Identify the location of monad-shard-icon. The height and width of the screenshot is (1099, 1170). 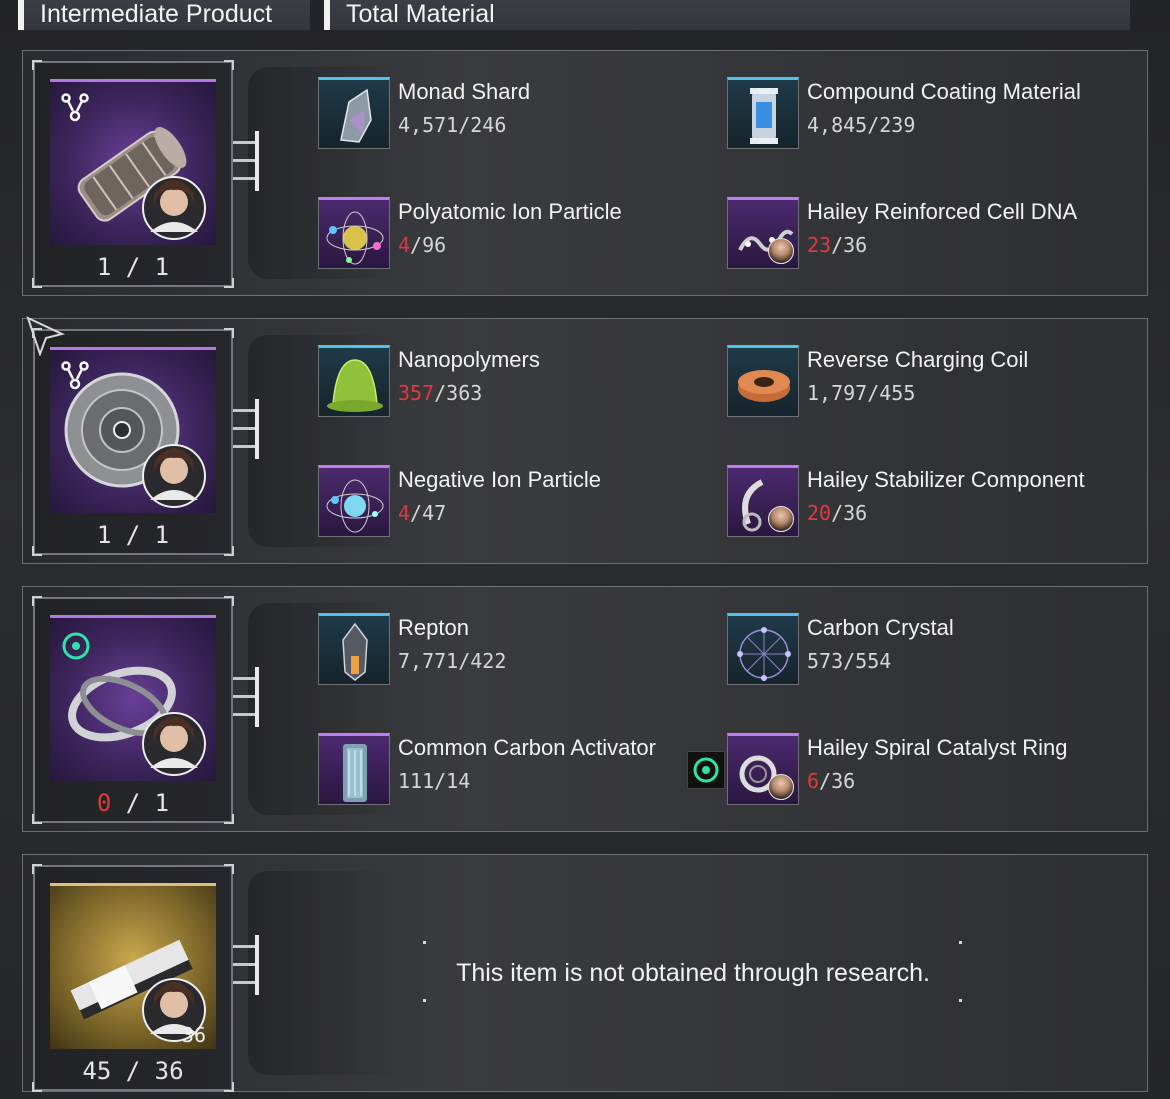
(354, 113).